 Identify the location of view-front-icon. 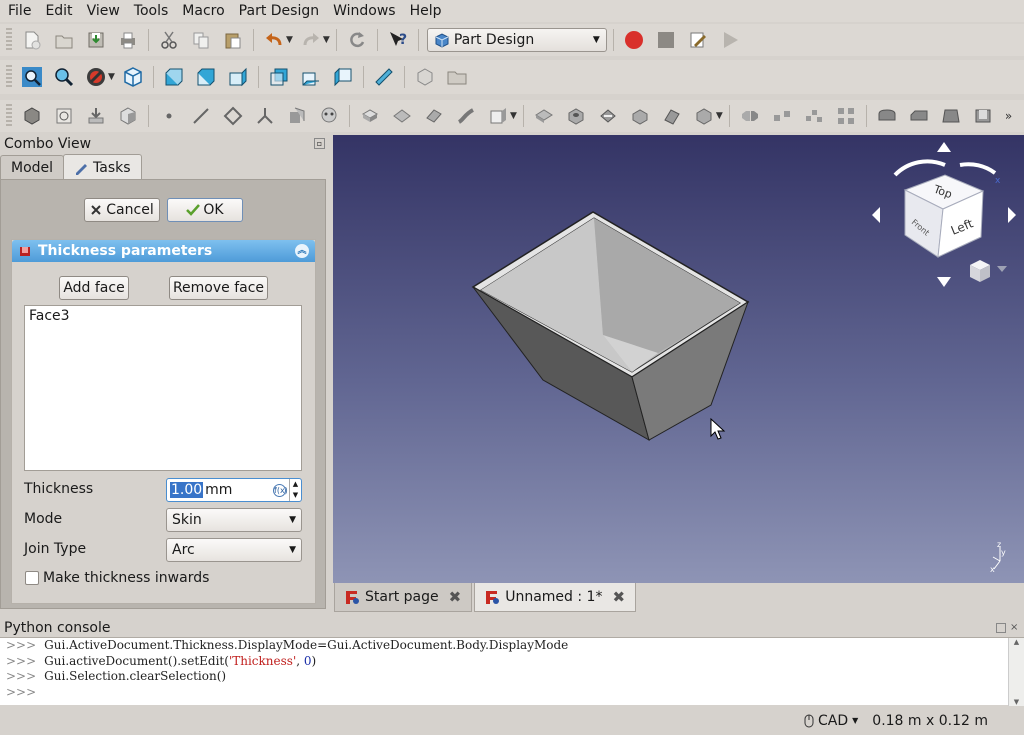
(174, 77).